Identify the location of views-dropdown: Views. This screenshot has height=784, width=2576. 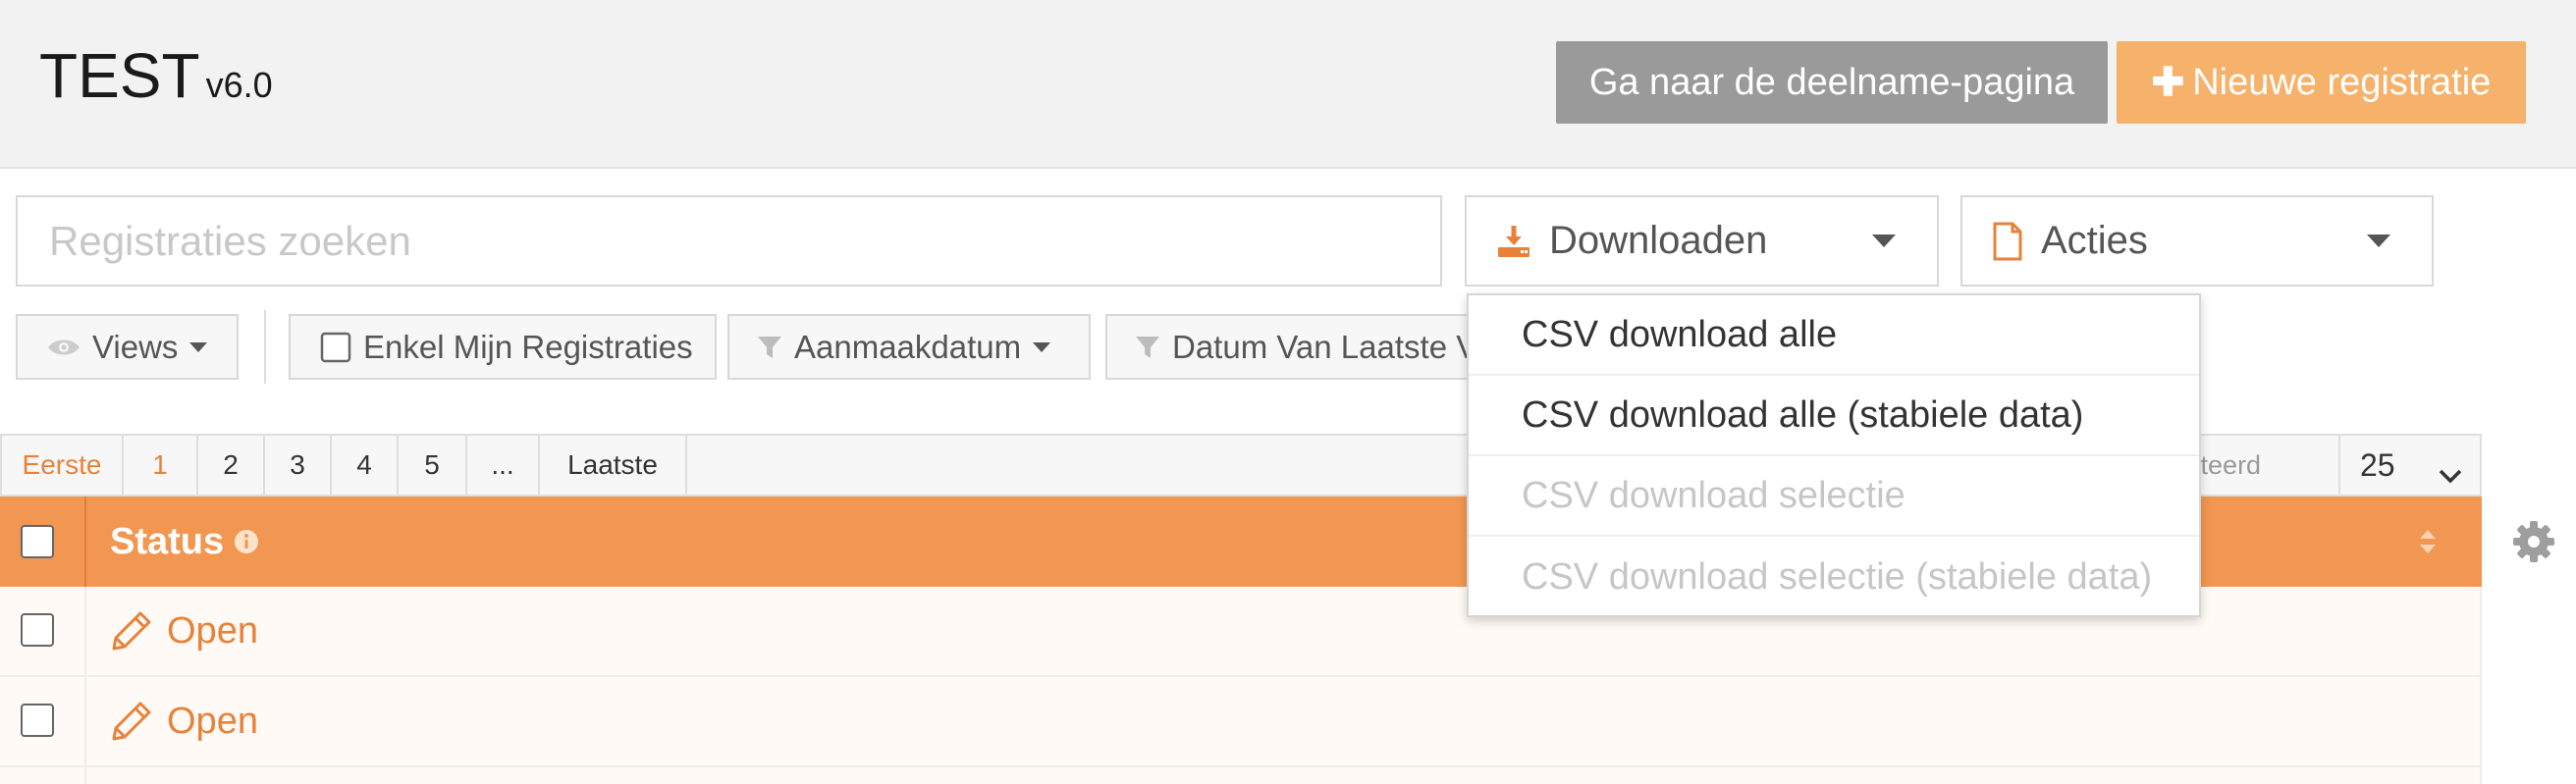
(127, 347).